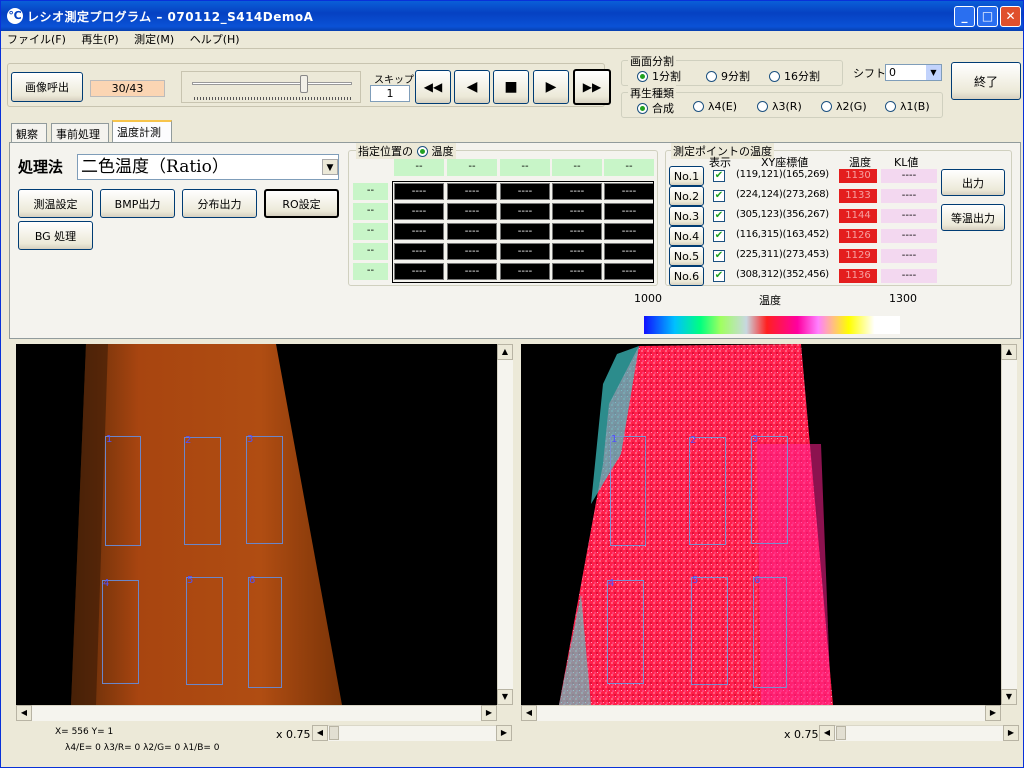  Describe the element at coordinates (137, 203) in the screenshot. I see `bmp-output-button: BMP出力` at that location.